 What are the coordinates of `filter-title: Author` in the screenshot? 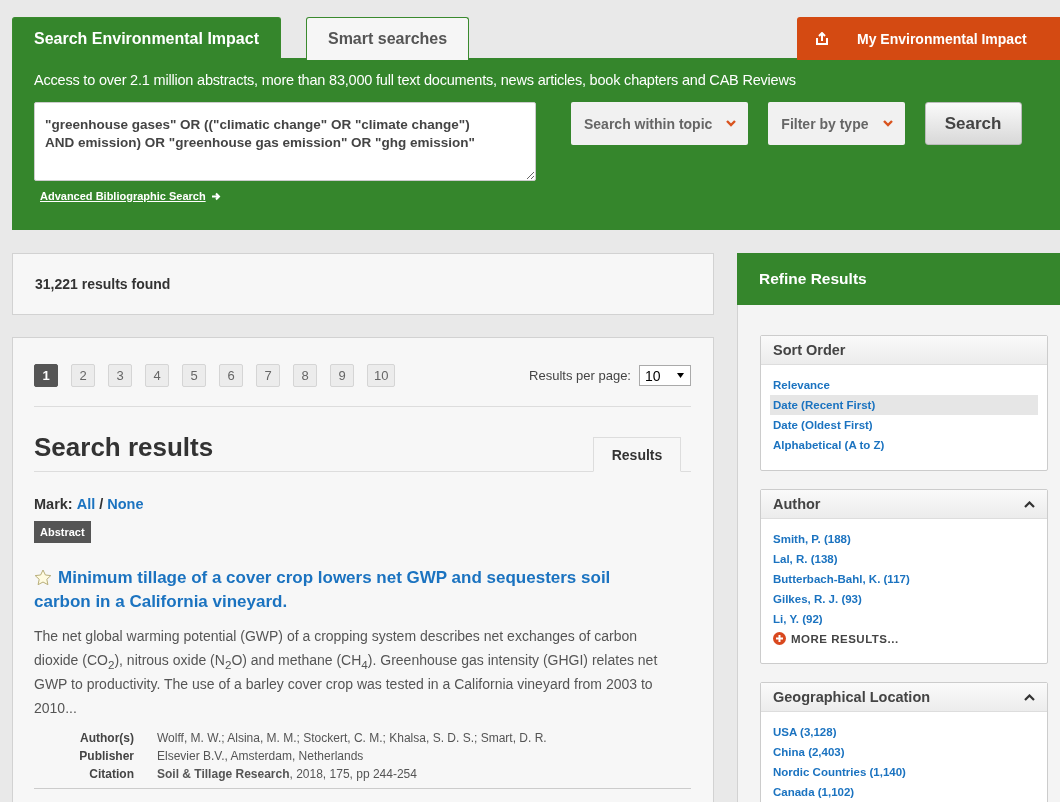 It's located at (797, 504).